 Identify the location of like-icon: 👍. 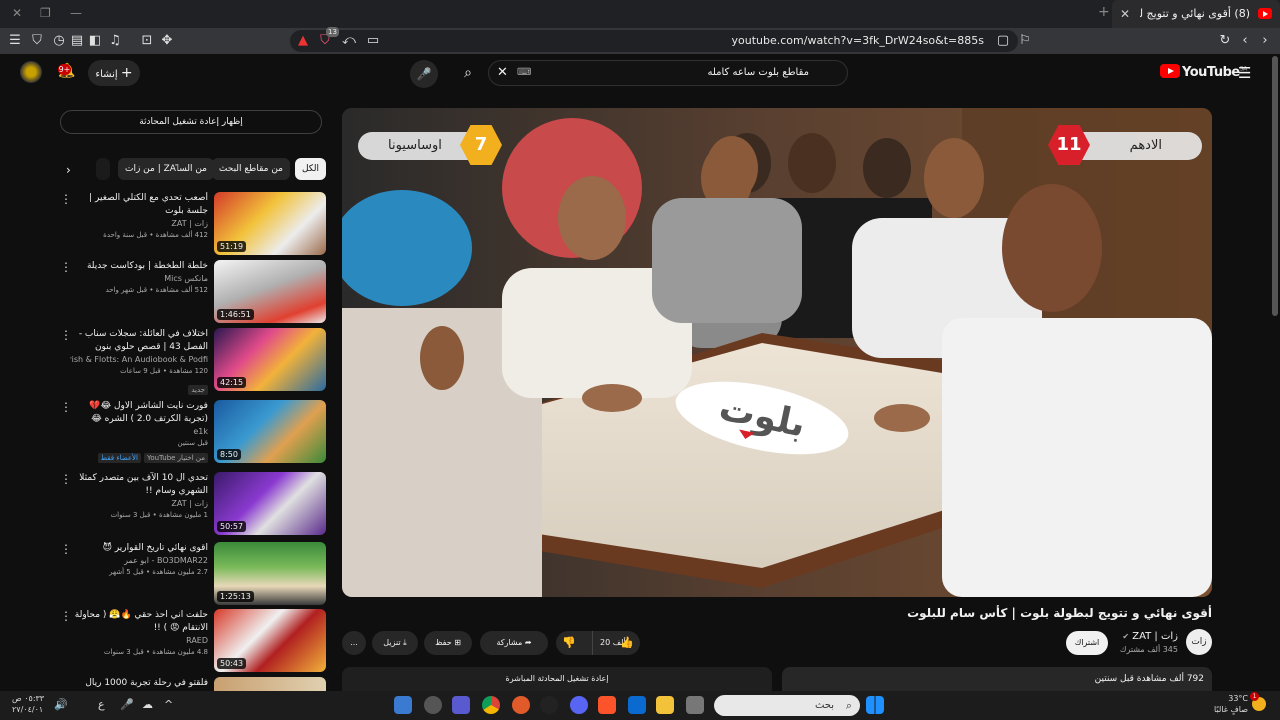
(627, 643).